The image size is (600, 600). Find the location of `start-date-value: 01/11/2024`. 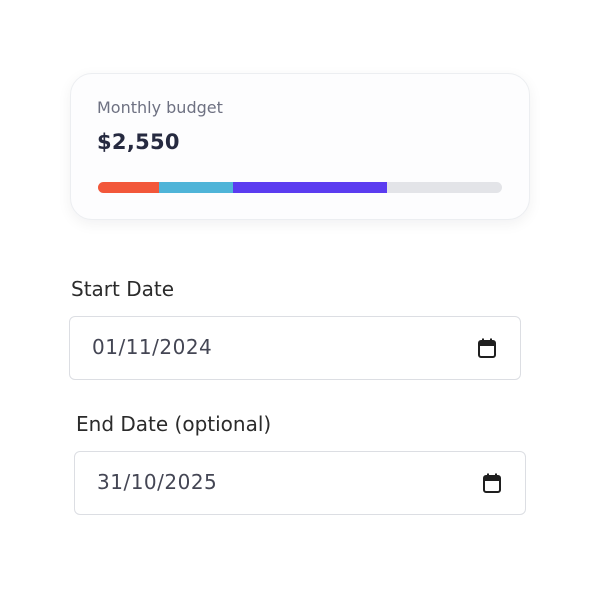

start-date-value: 01/11/2024 is located at coordinates (152, 347).